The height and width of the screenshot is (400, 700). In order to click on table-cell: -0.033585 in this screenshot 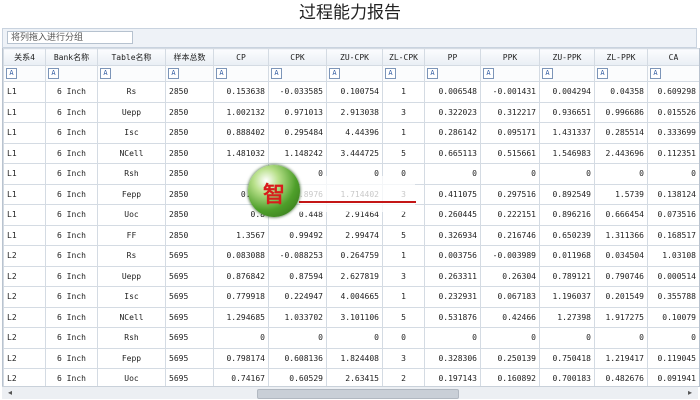, I will do `click(297, 92)`.